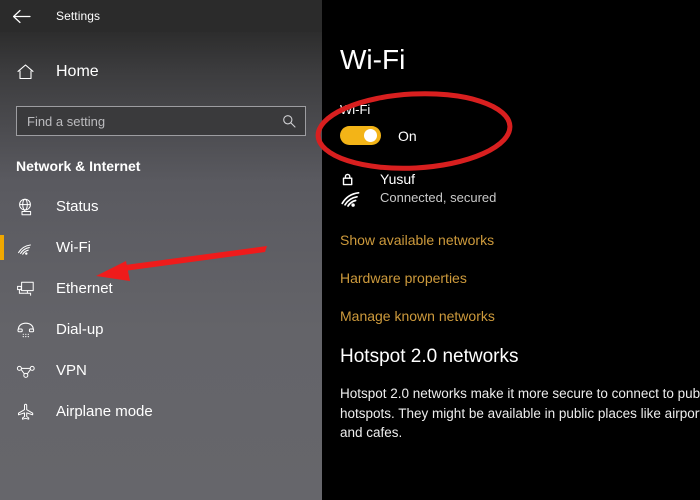 The width and height of the screenshot is (700, 500). I want to click on home-icon, so click(29, 72).